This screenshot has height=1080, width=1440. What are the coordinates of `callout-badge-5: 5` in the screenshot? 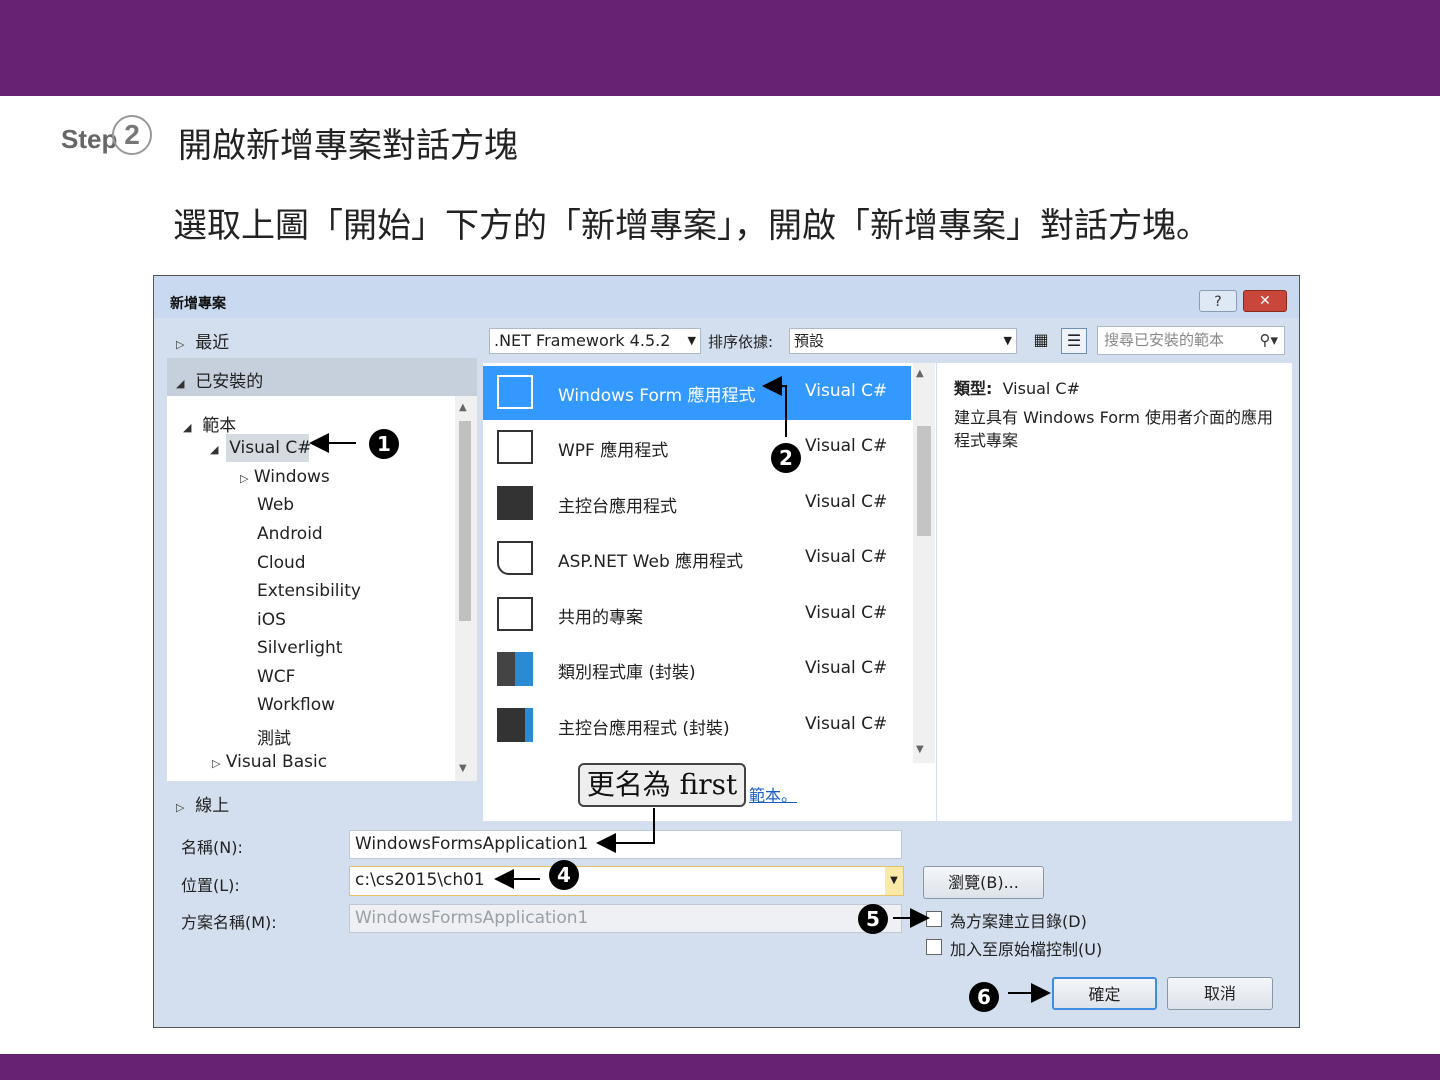 It's located at (873, 919).